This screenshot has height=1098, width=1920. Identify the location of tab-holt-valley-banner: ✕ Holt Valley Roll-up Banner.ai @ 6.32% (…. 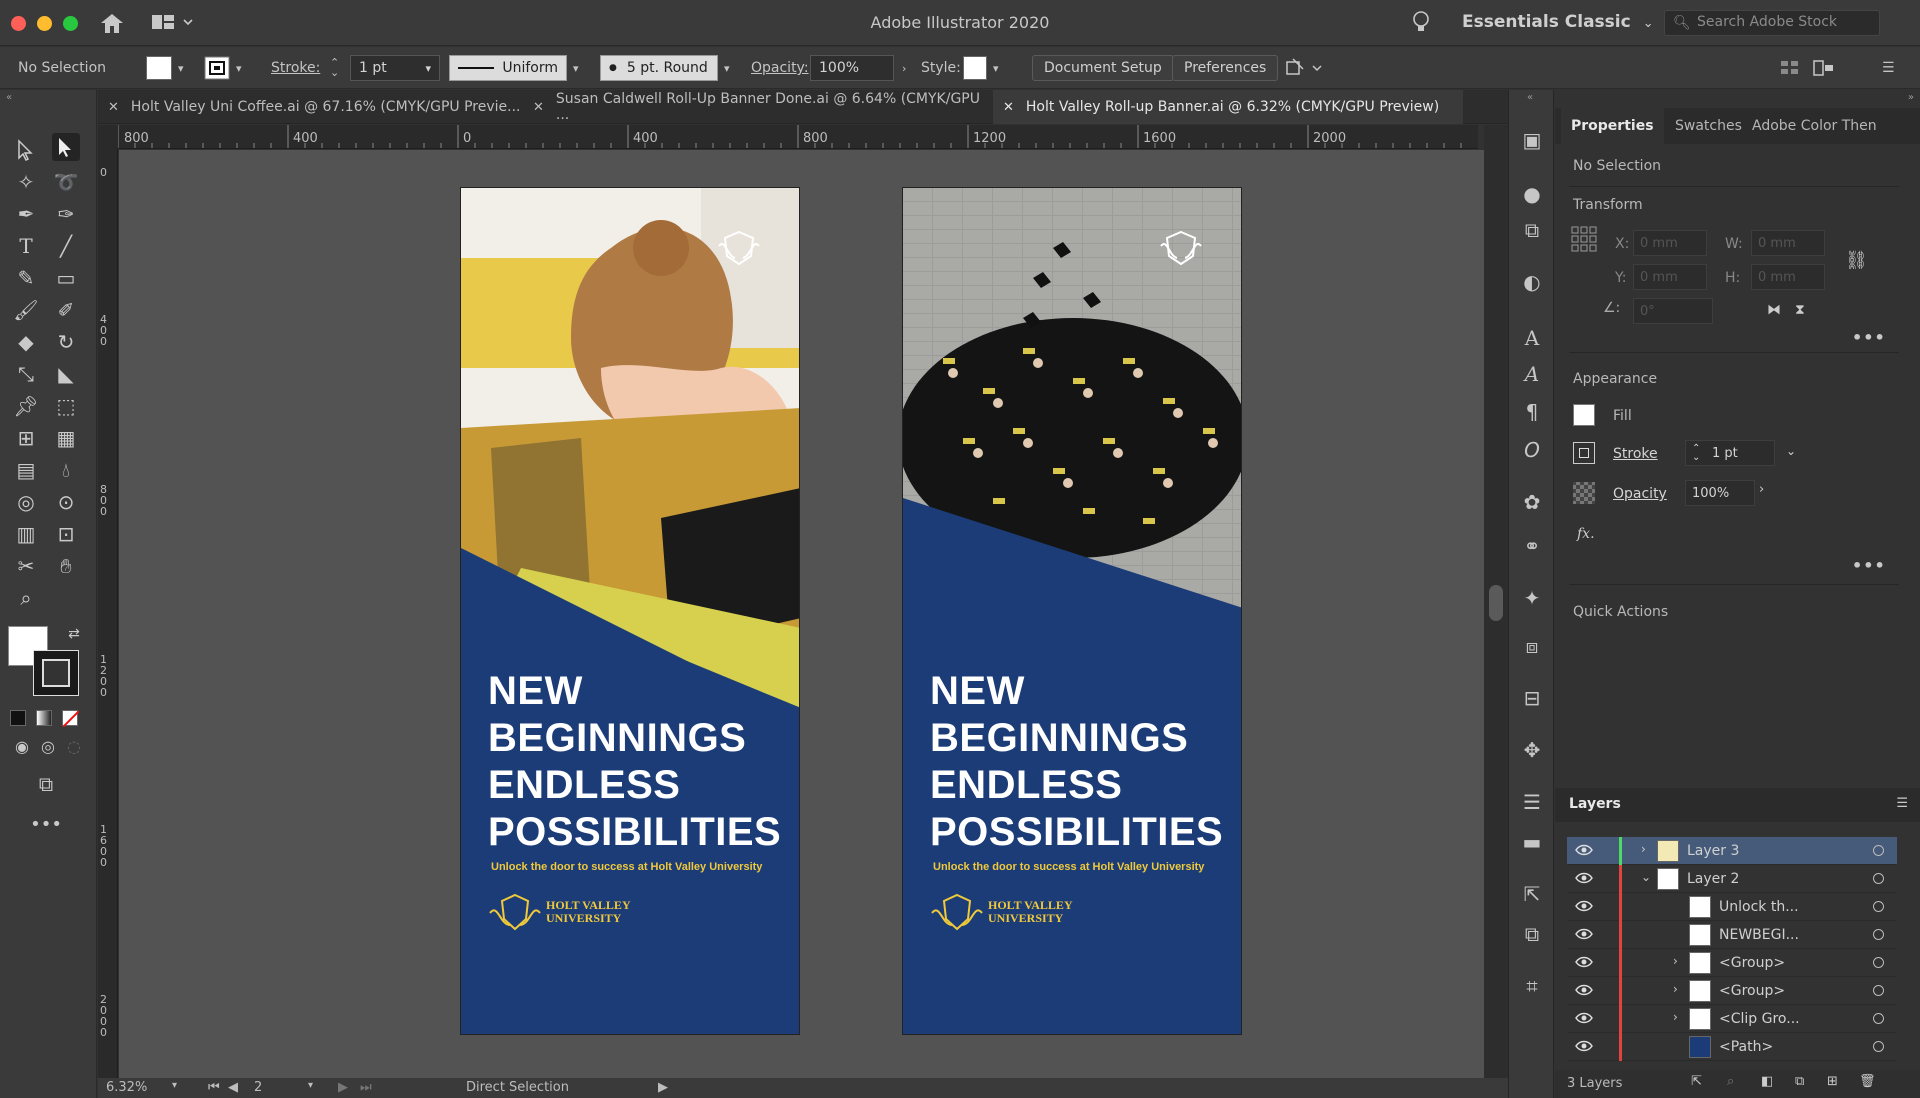
(1228, 107).